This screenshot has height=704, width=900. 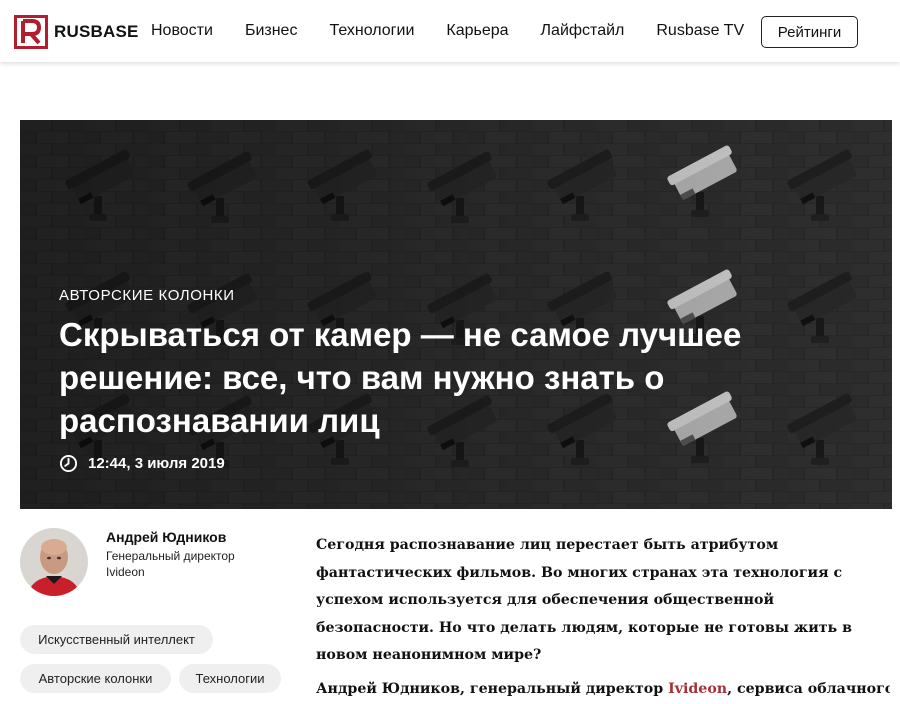 What do you see at coordinates (492, 689) in the screenshot?
I see `paragraph-text: Андрей Юдников, генеральный директор` at bounding box center [492, 689].